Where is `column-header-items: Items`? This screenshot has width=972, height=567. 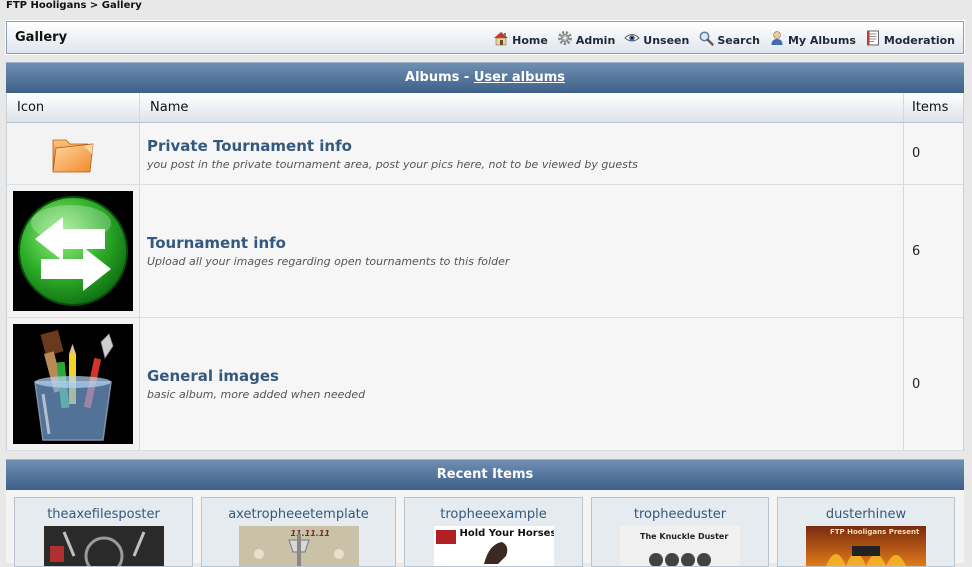
column-header-items: Items is located at coordinates (930, 107).